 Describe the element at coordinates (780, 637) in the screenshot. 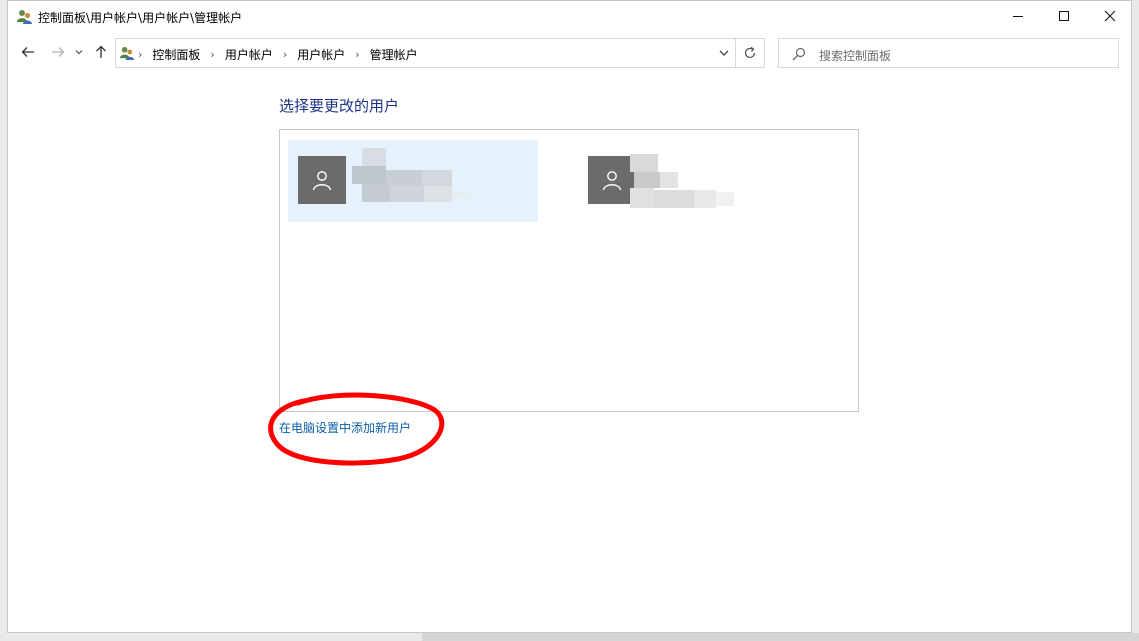

I see `desktop-edge` at that location.